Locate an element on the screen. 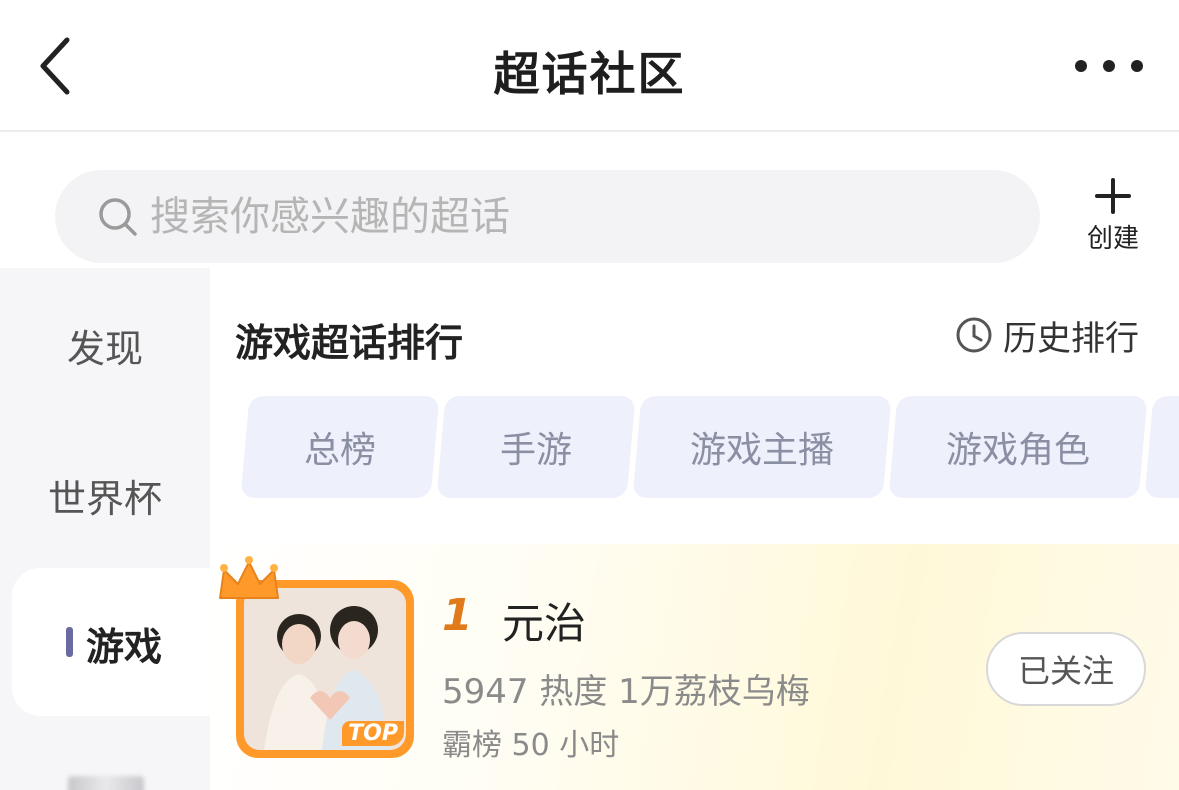  chip-label: 总榜 is located at coordinates (339, 450).